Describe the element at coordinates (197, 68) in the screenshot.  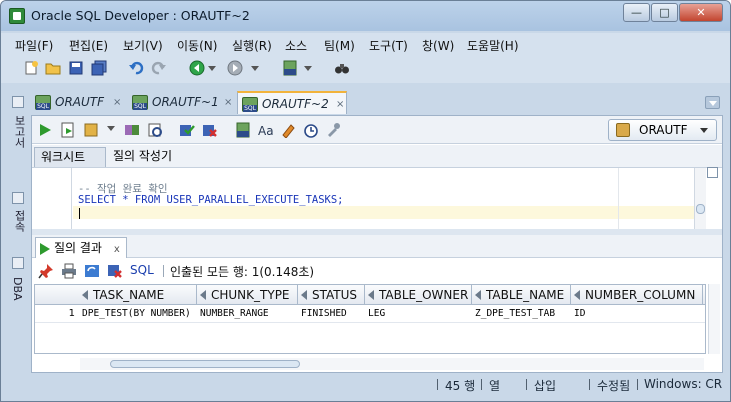
I see `back-icon` at that location.